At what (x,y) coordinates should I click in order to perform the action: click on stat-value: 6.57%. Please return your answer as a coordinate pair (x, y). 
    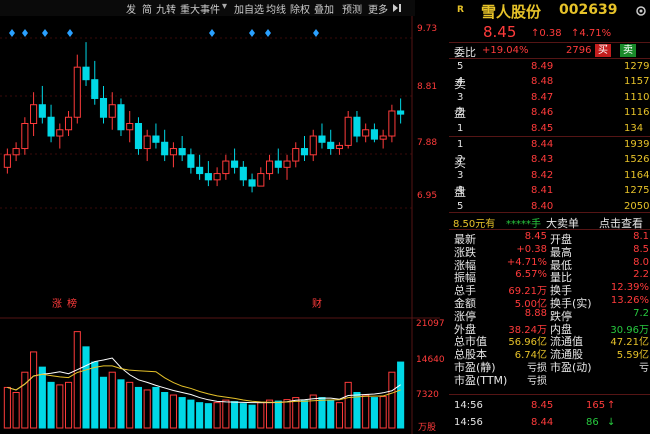
    Looking at the image, I should click on (531, 275).